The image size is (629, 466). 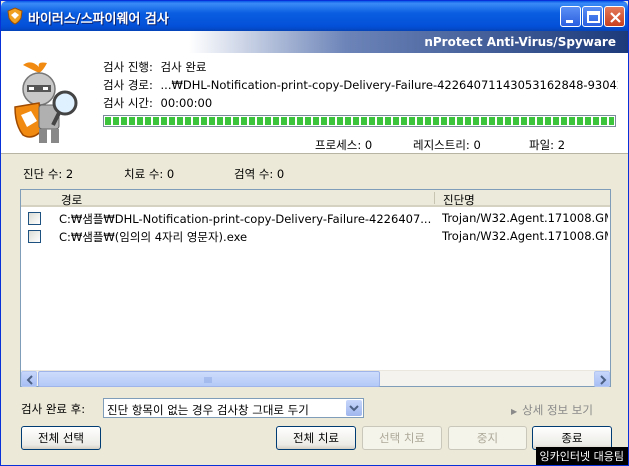 I want to click on scan-progress-value: 검사 완료, so click(x=183, y=67).